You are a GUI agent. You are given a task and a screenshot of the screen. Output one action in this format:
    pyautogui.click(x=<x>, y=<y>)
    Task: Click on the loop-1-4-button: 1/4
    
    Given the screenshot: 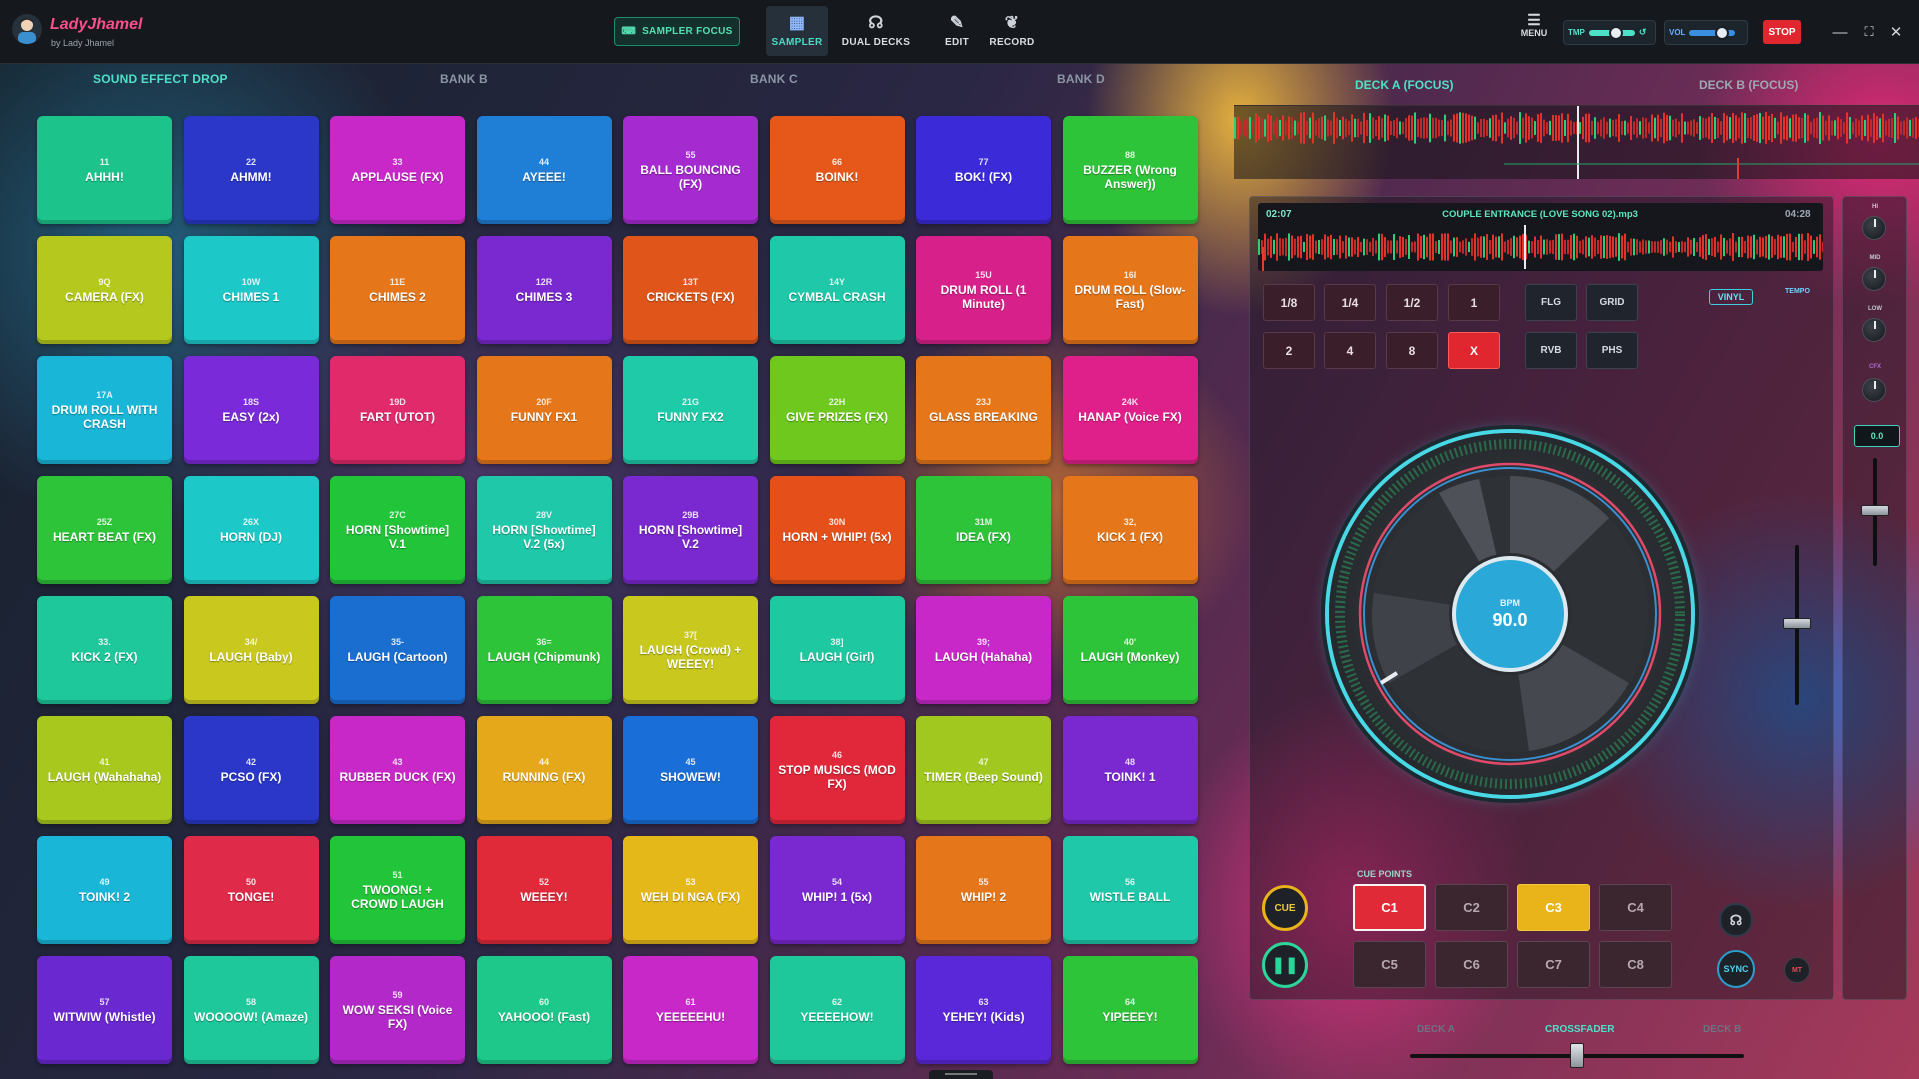 What is the action you would take?
    pyautogui.click(x=1350, y=302)
    